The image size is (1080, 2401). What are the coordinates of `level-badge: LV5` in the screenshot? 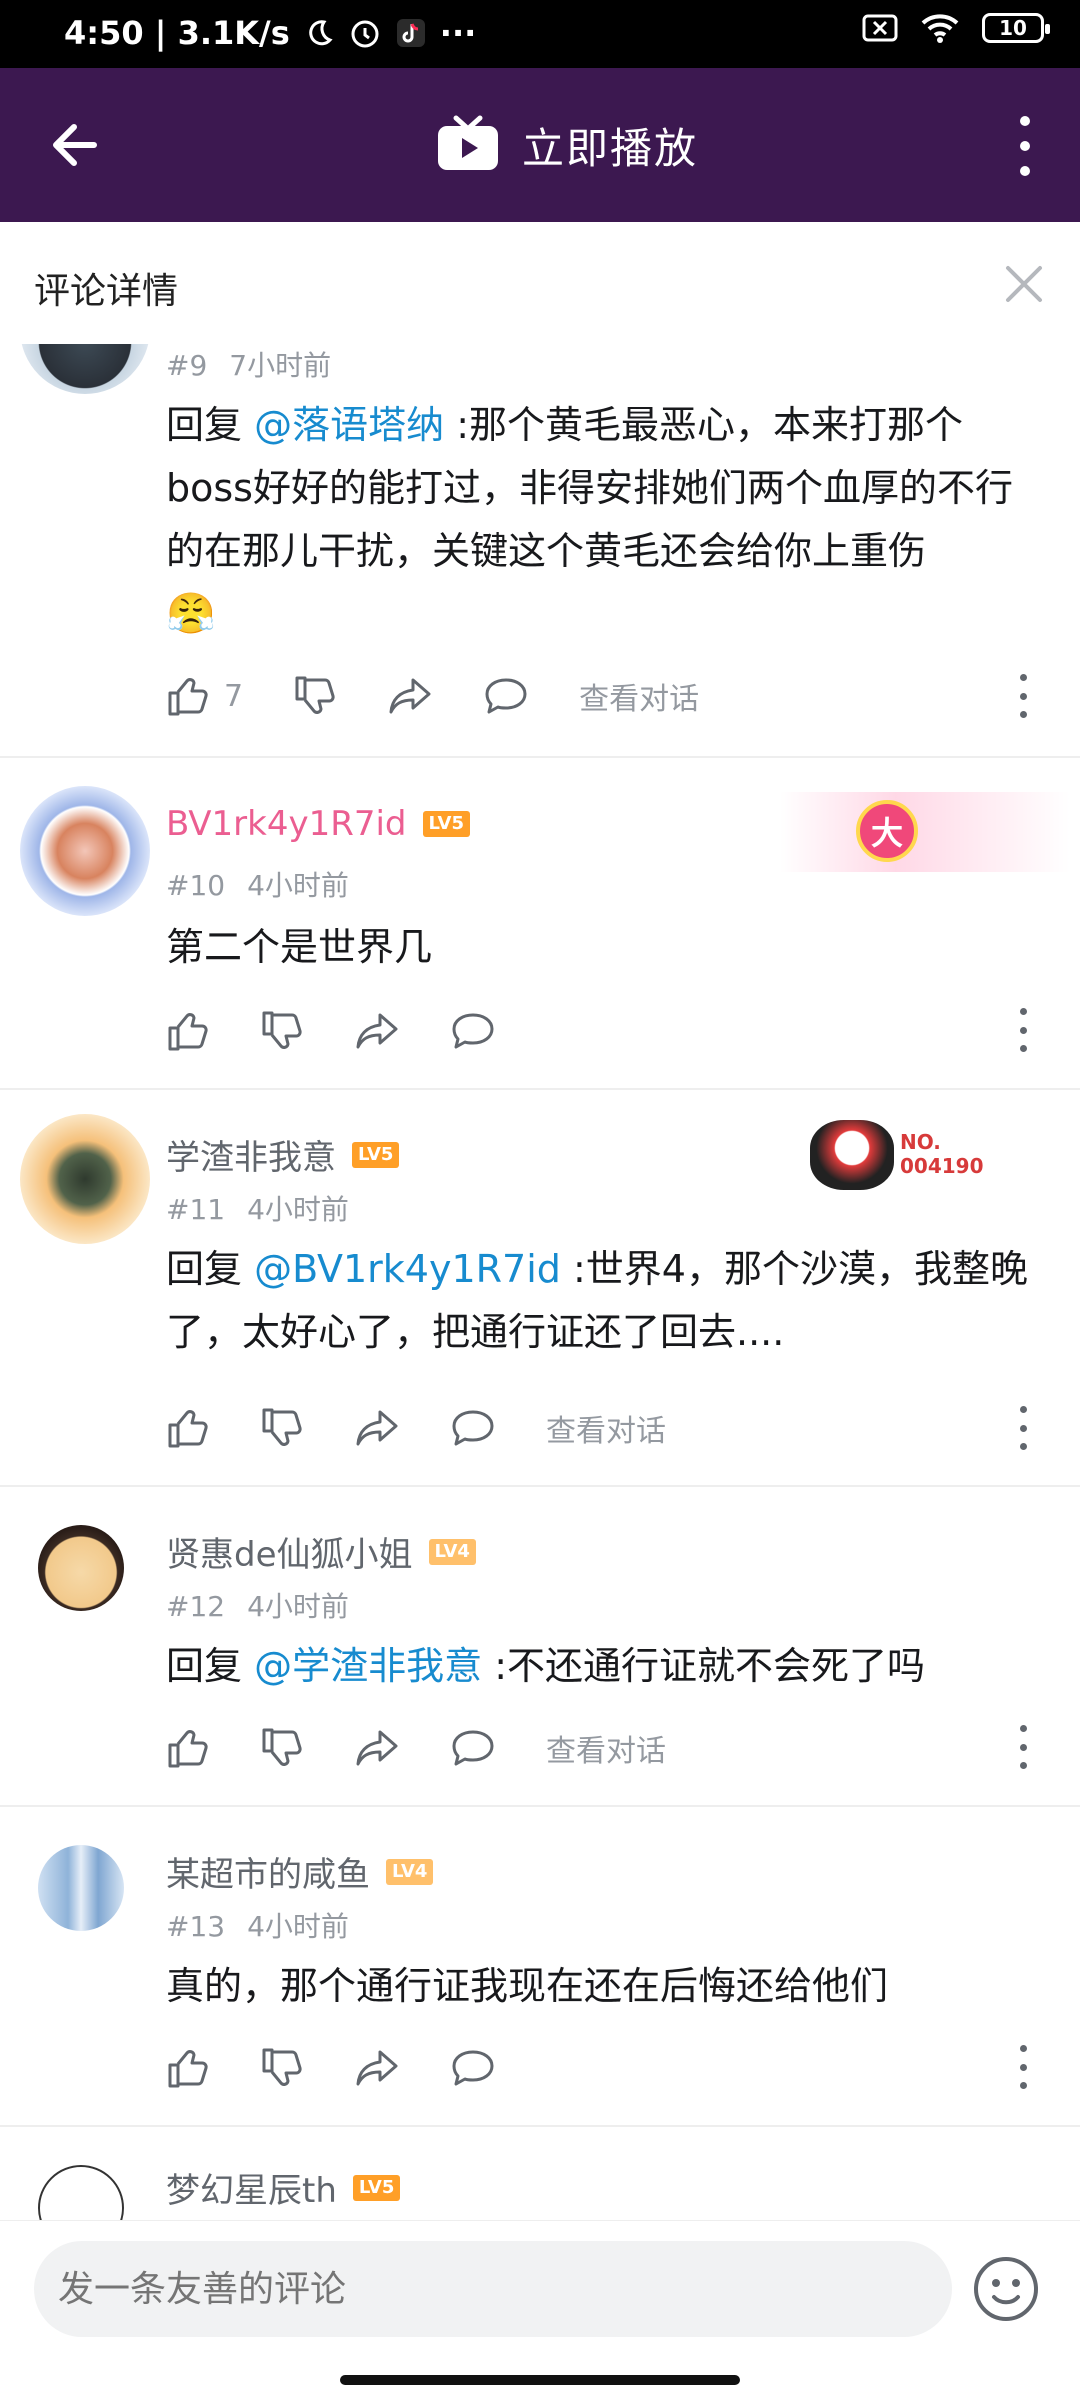 It's located at (376, 1154).